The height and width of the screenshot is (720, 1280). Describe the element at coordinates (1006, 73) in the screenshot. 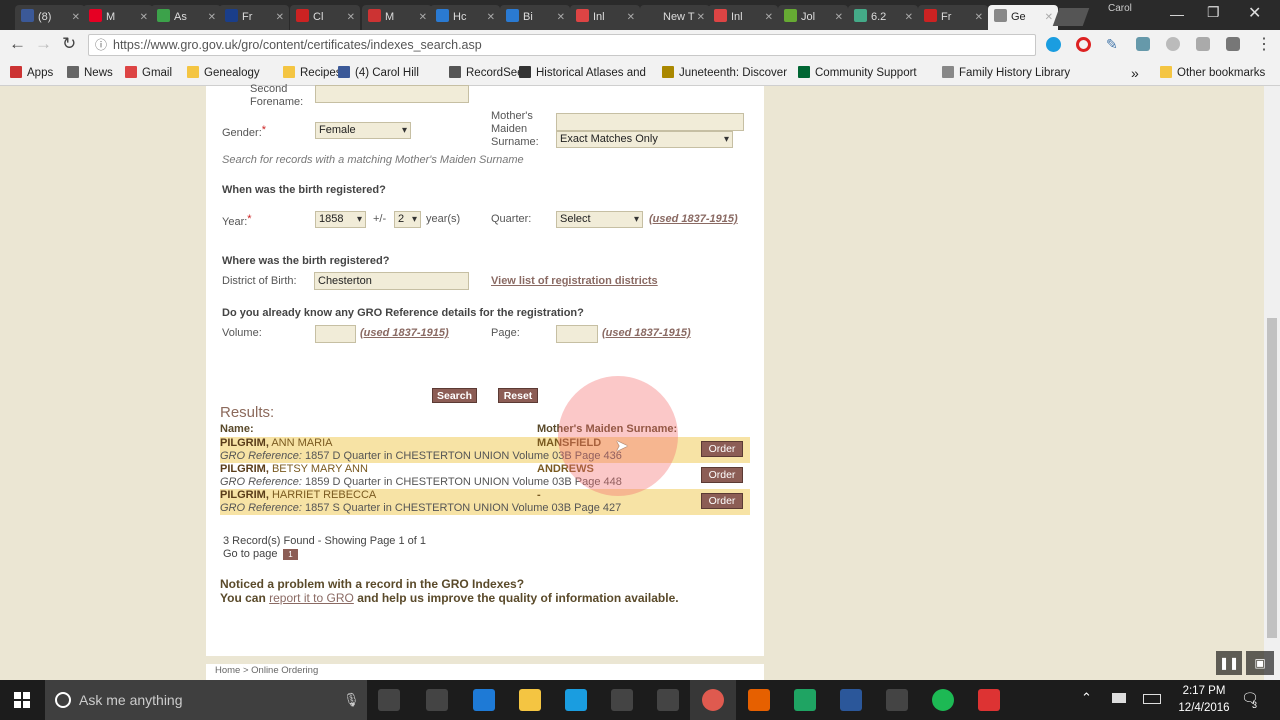

I see `bookmark-item: Family History Library` at that location.